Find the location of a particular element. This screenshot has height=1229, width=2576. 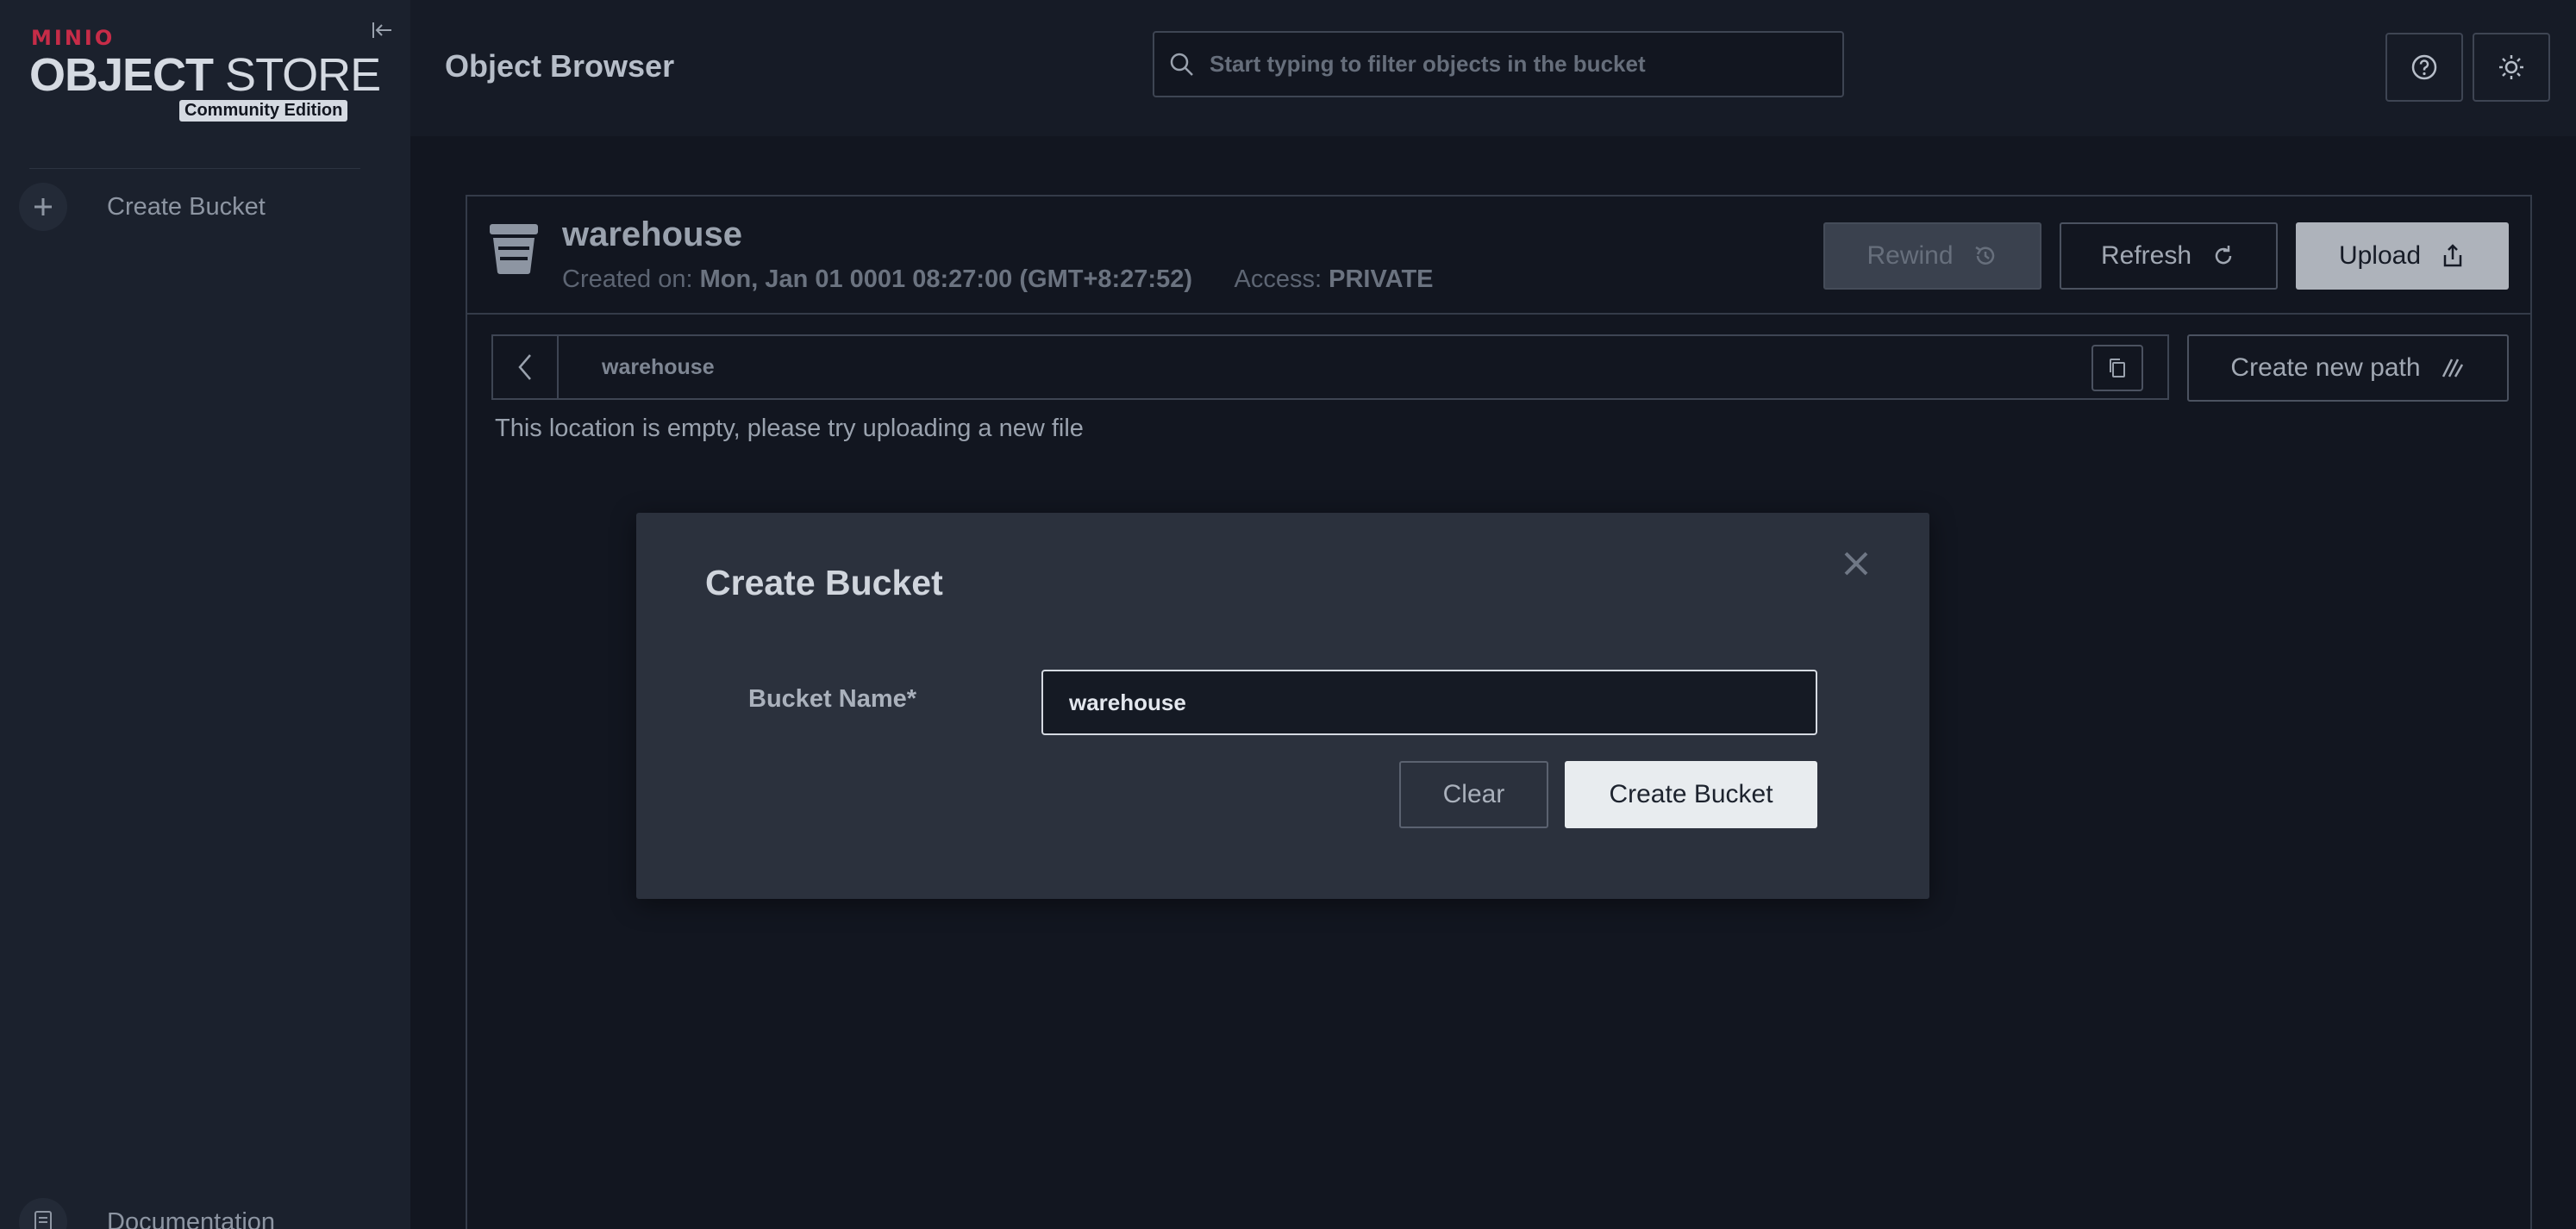

create-new-path-button: Create new path is located at coordinates (2348, 368).